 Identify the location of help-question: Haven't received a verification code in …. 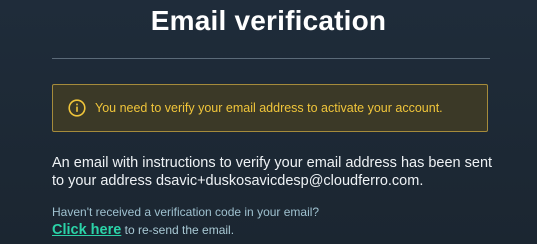
(186, 212).